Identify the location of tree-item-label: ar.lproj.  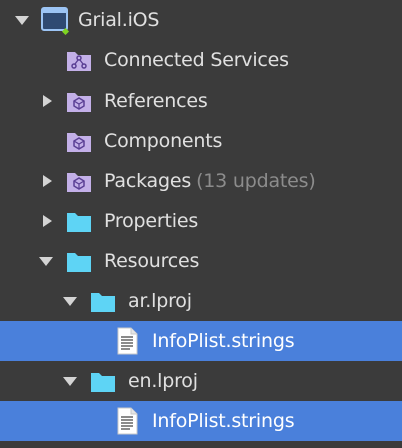
(160, 301).